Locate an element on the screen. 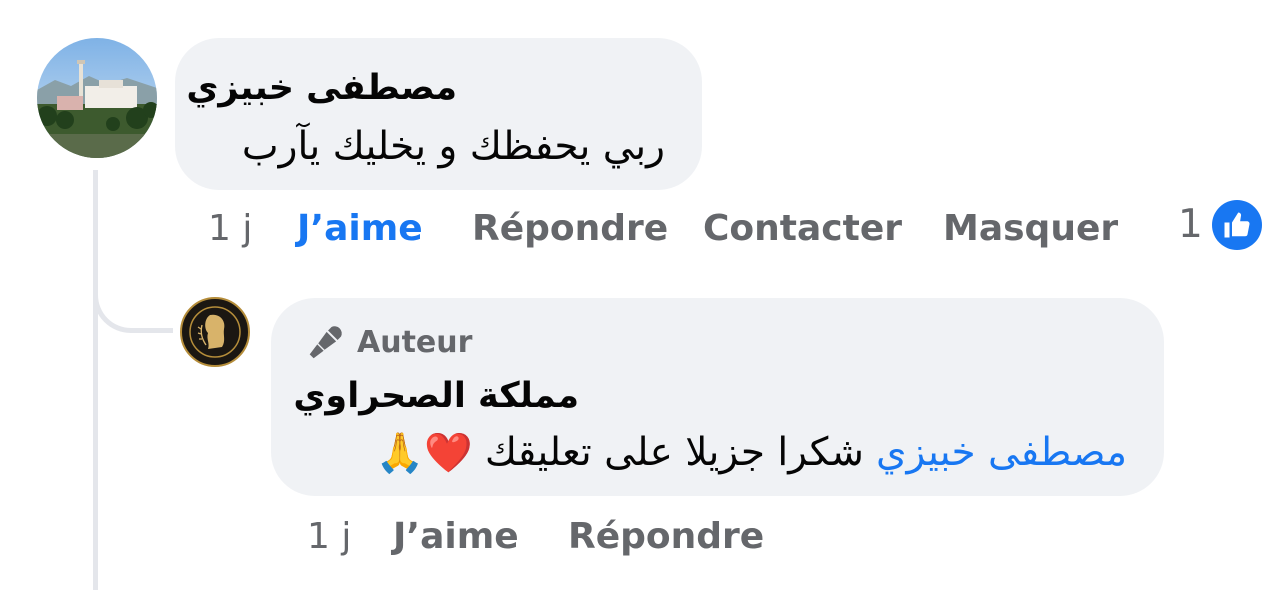 Image resolution: width=1284 pixels, height=590 pixels. reply-reply-button: Répondre is located at coordinates (666, 536).